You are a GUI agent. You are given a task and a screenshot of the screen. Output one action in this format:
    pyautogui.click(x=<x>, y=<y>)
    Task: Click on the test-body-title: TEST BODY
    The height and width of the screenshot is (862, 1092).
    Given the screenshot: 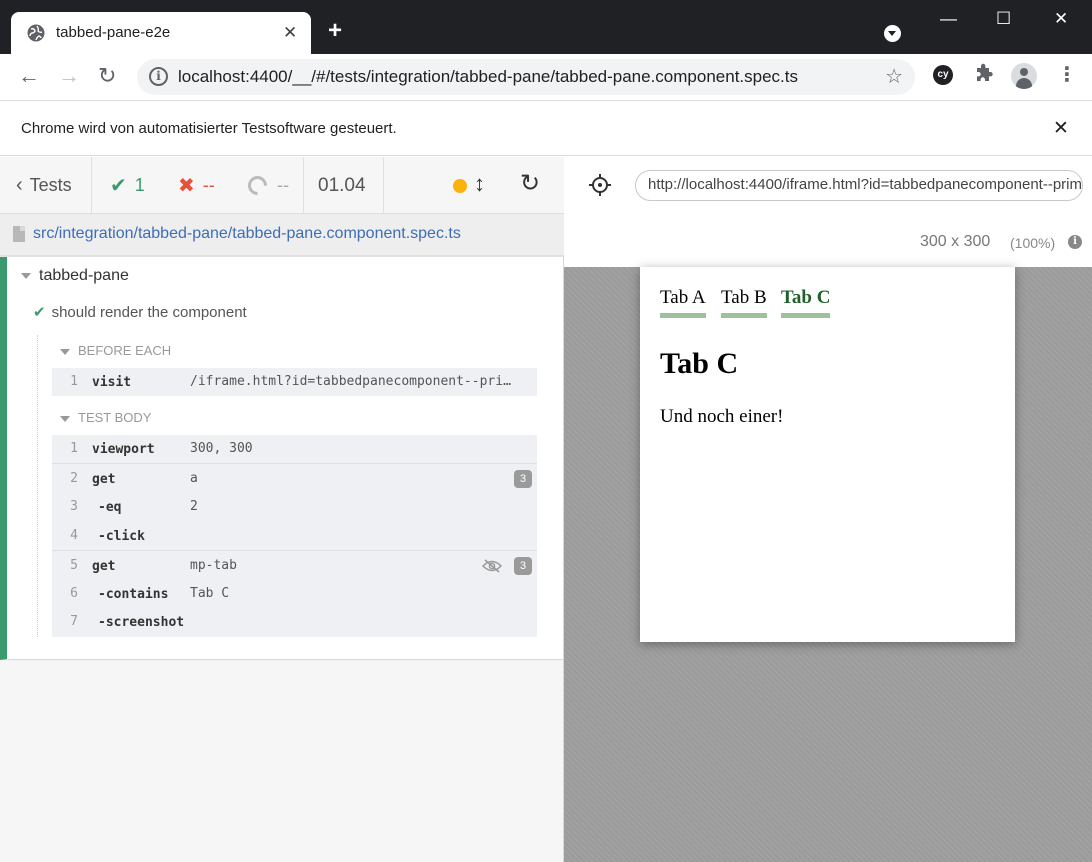 What is the action you would take?
    pyautogui.click(x=105, y=417)
    